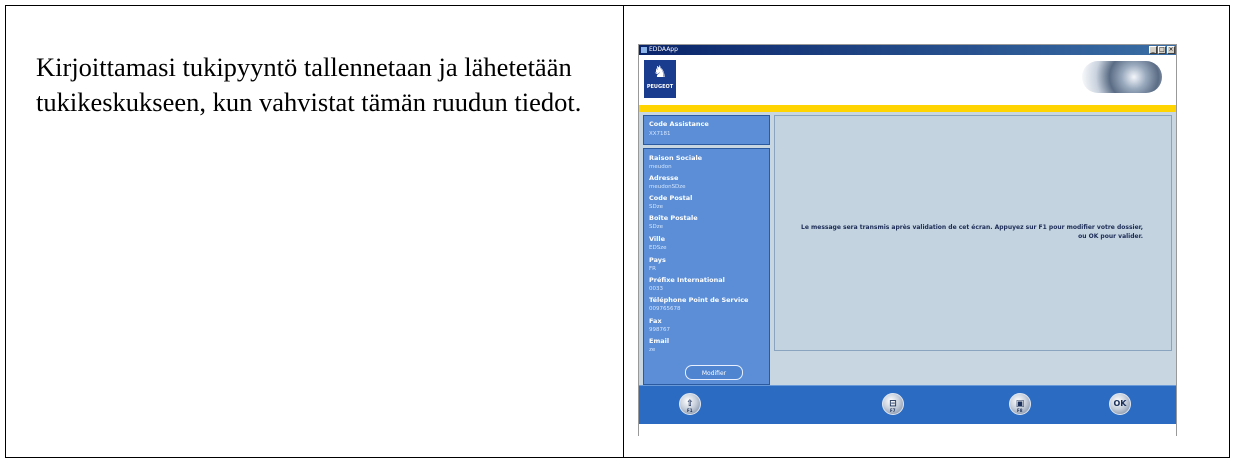 This screenshot has width=1235, height=463. Describe the element at coordinates (1122, 77) in the screenshot. I see `header-graphic` at that location.